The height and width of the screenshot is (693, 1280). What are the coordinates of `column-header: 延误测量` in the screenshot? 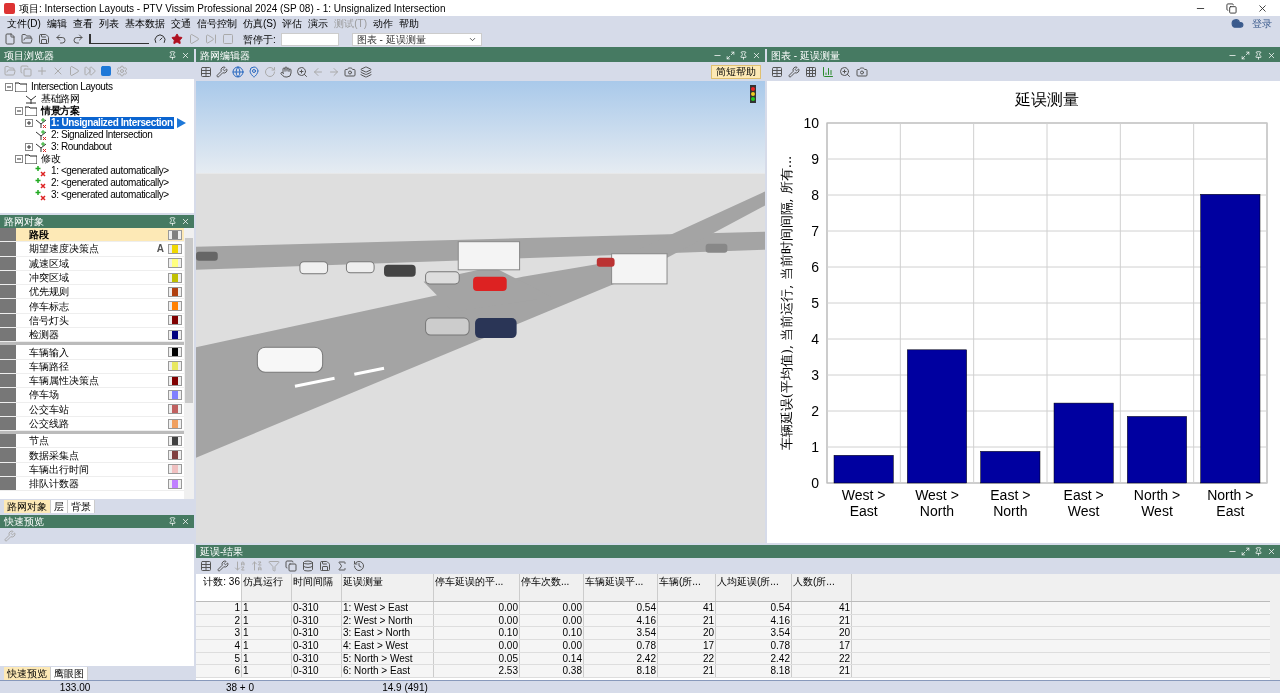 It's located at (388, 587).